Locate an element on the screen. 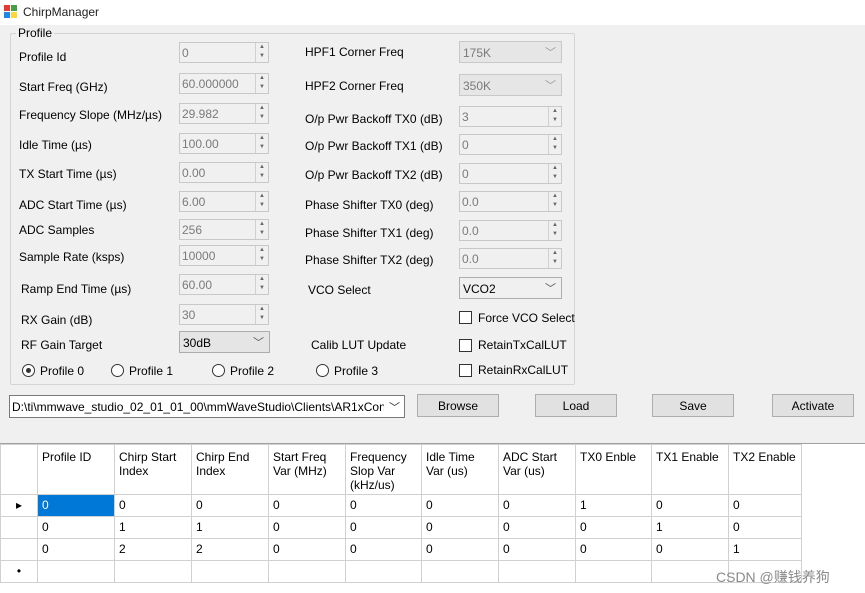 The height and width of the screenshot is (593, 865). new-row-indicator-icon: • is located at coordinates (19, 571).